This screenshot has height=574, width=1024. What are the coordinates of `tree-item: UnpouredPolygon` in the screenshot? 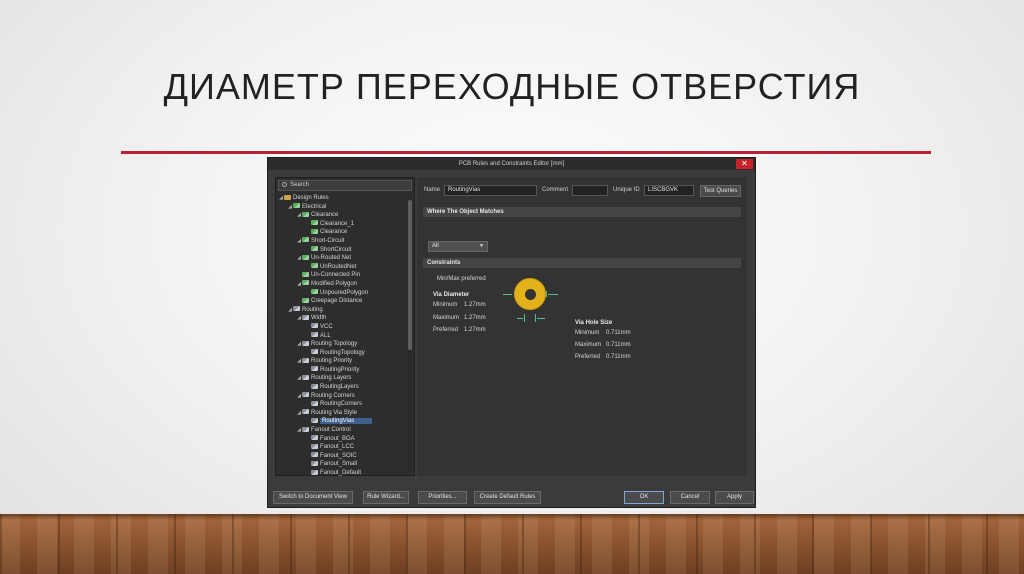 It's located at (342, 293).